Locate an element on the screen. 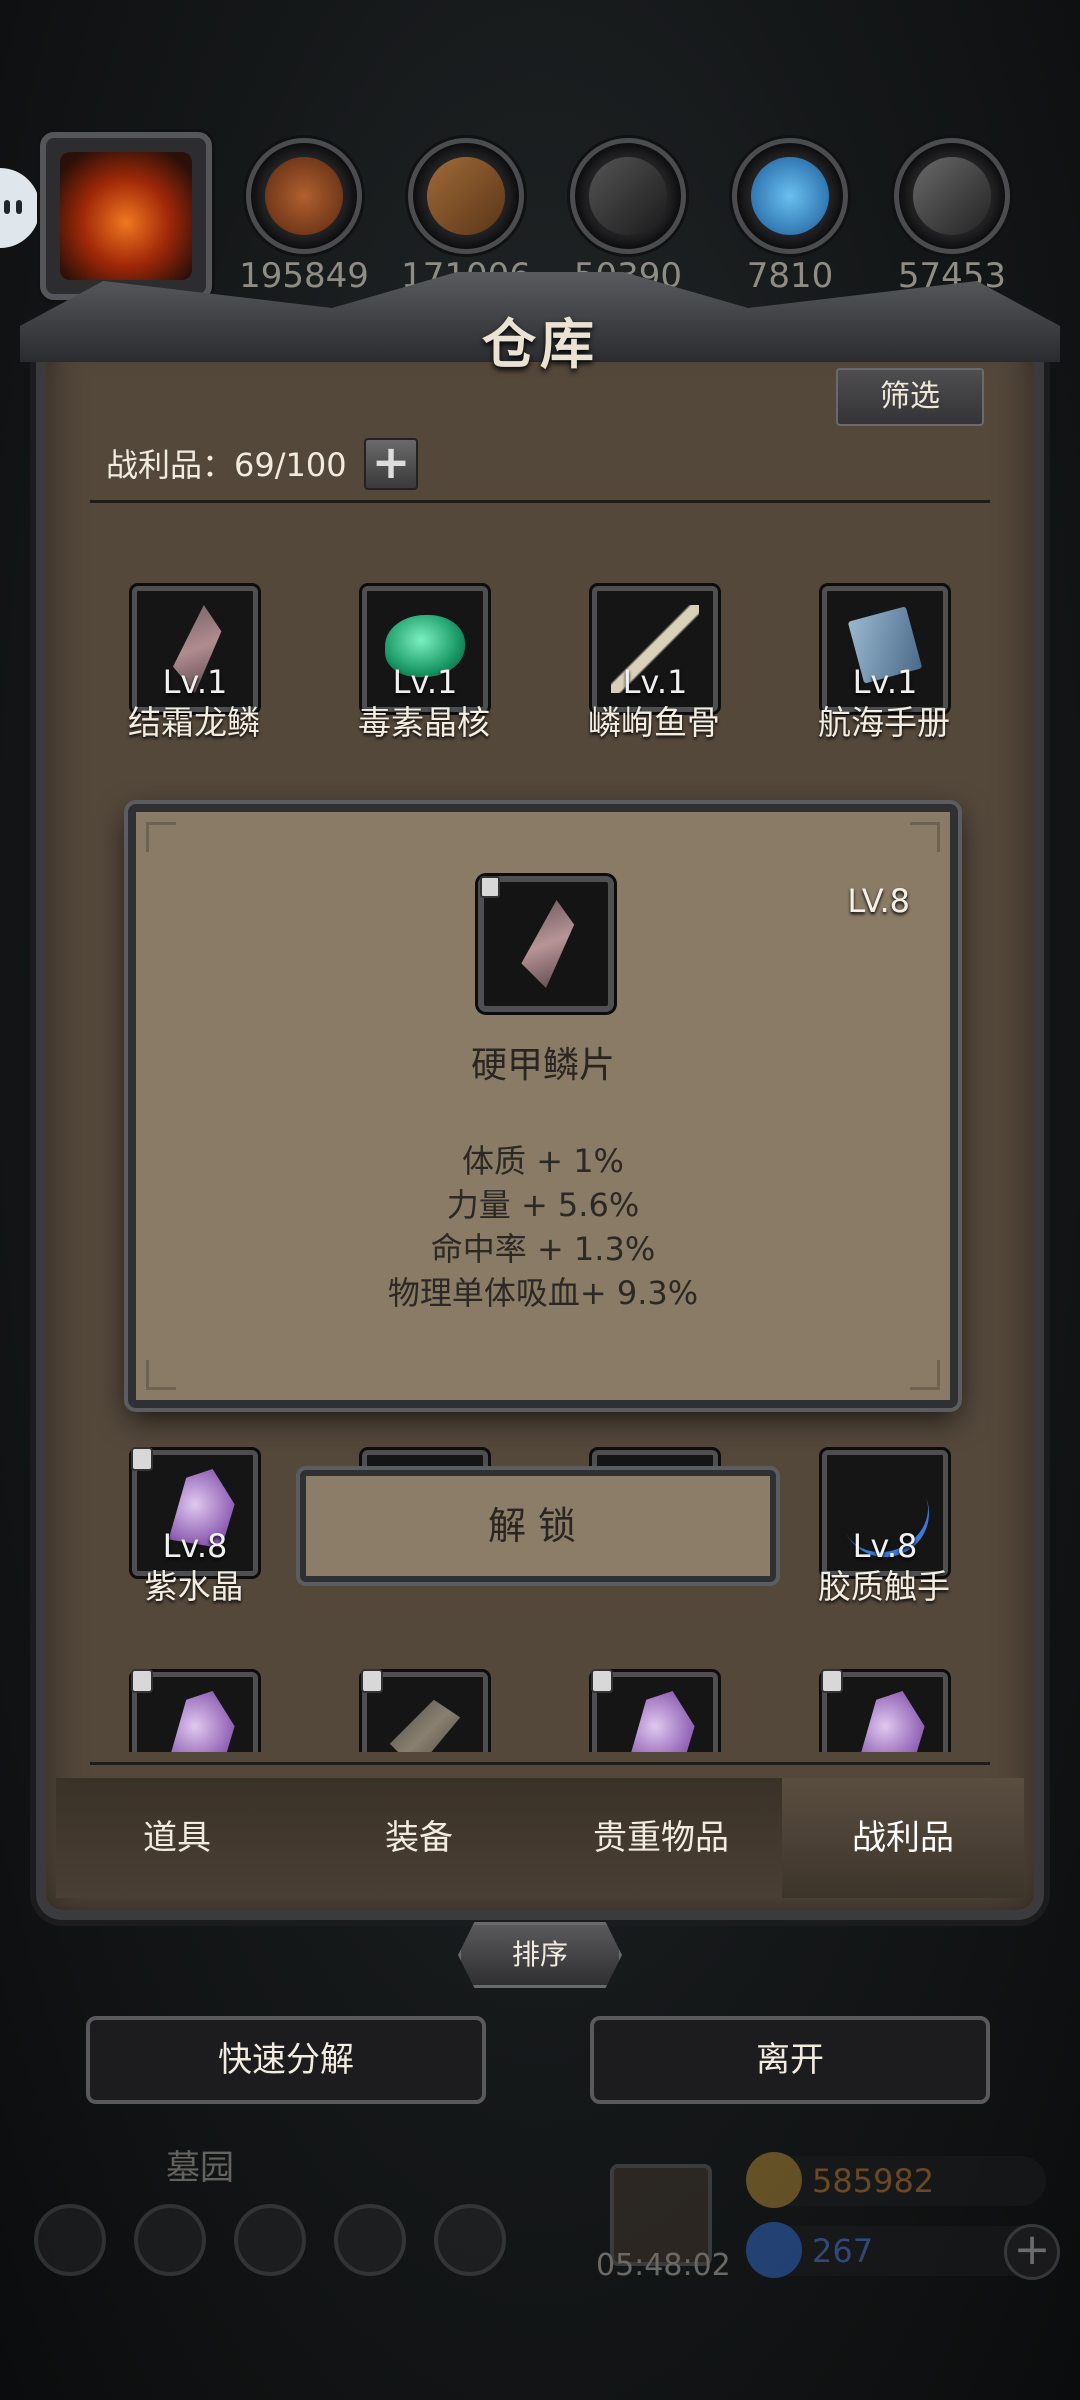  resource-wood is located at coordinates (304, 196).